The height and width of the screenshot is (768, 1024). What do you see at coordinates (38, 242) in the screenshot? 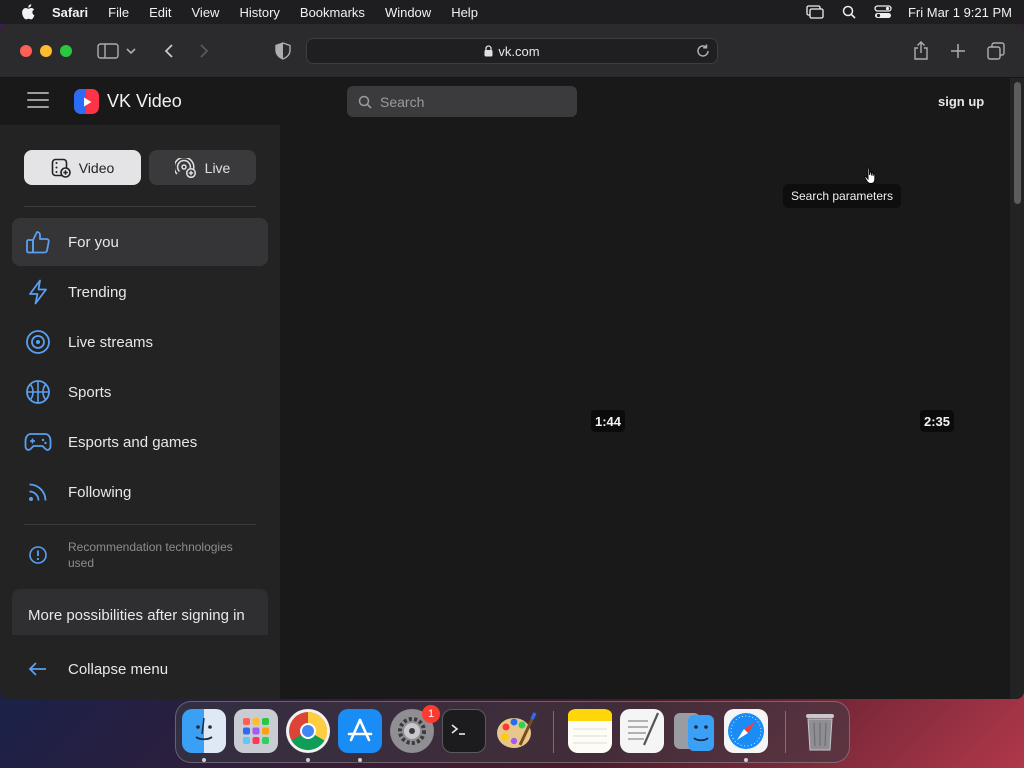
I see `thumbs-up-icon` at bounding box center [38, 242].